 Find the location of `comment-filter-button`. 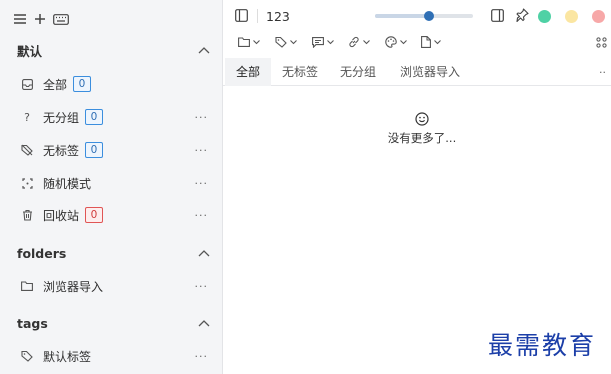

comment-filter-button is located at coordinates (323, 42).